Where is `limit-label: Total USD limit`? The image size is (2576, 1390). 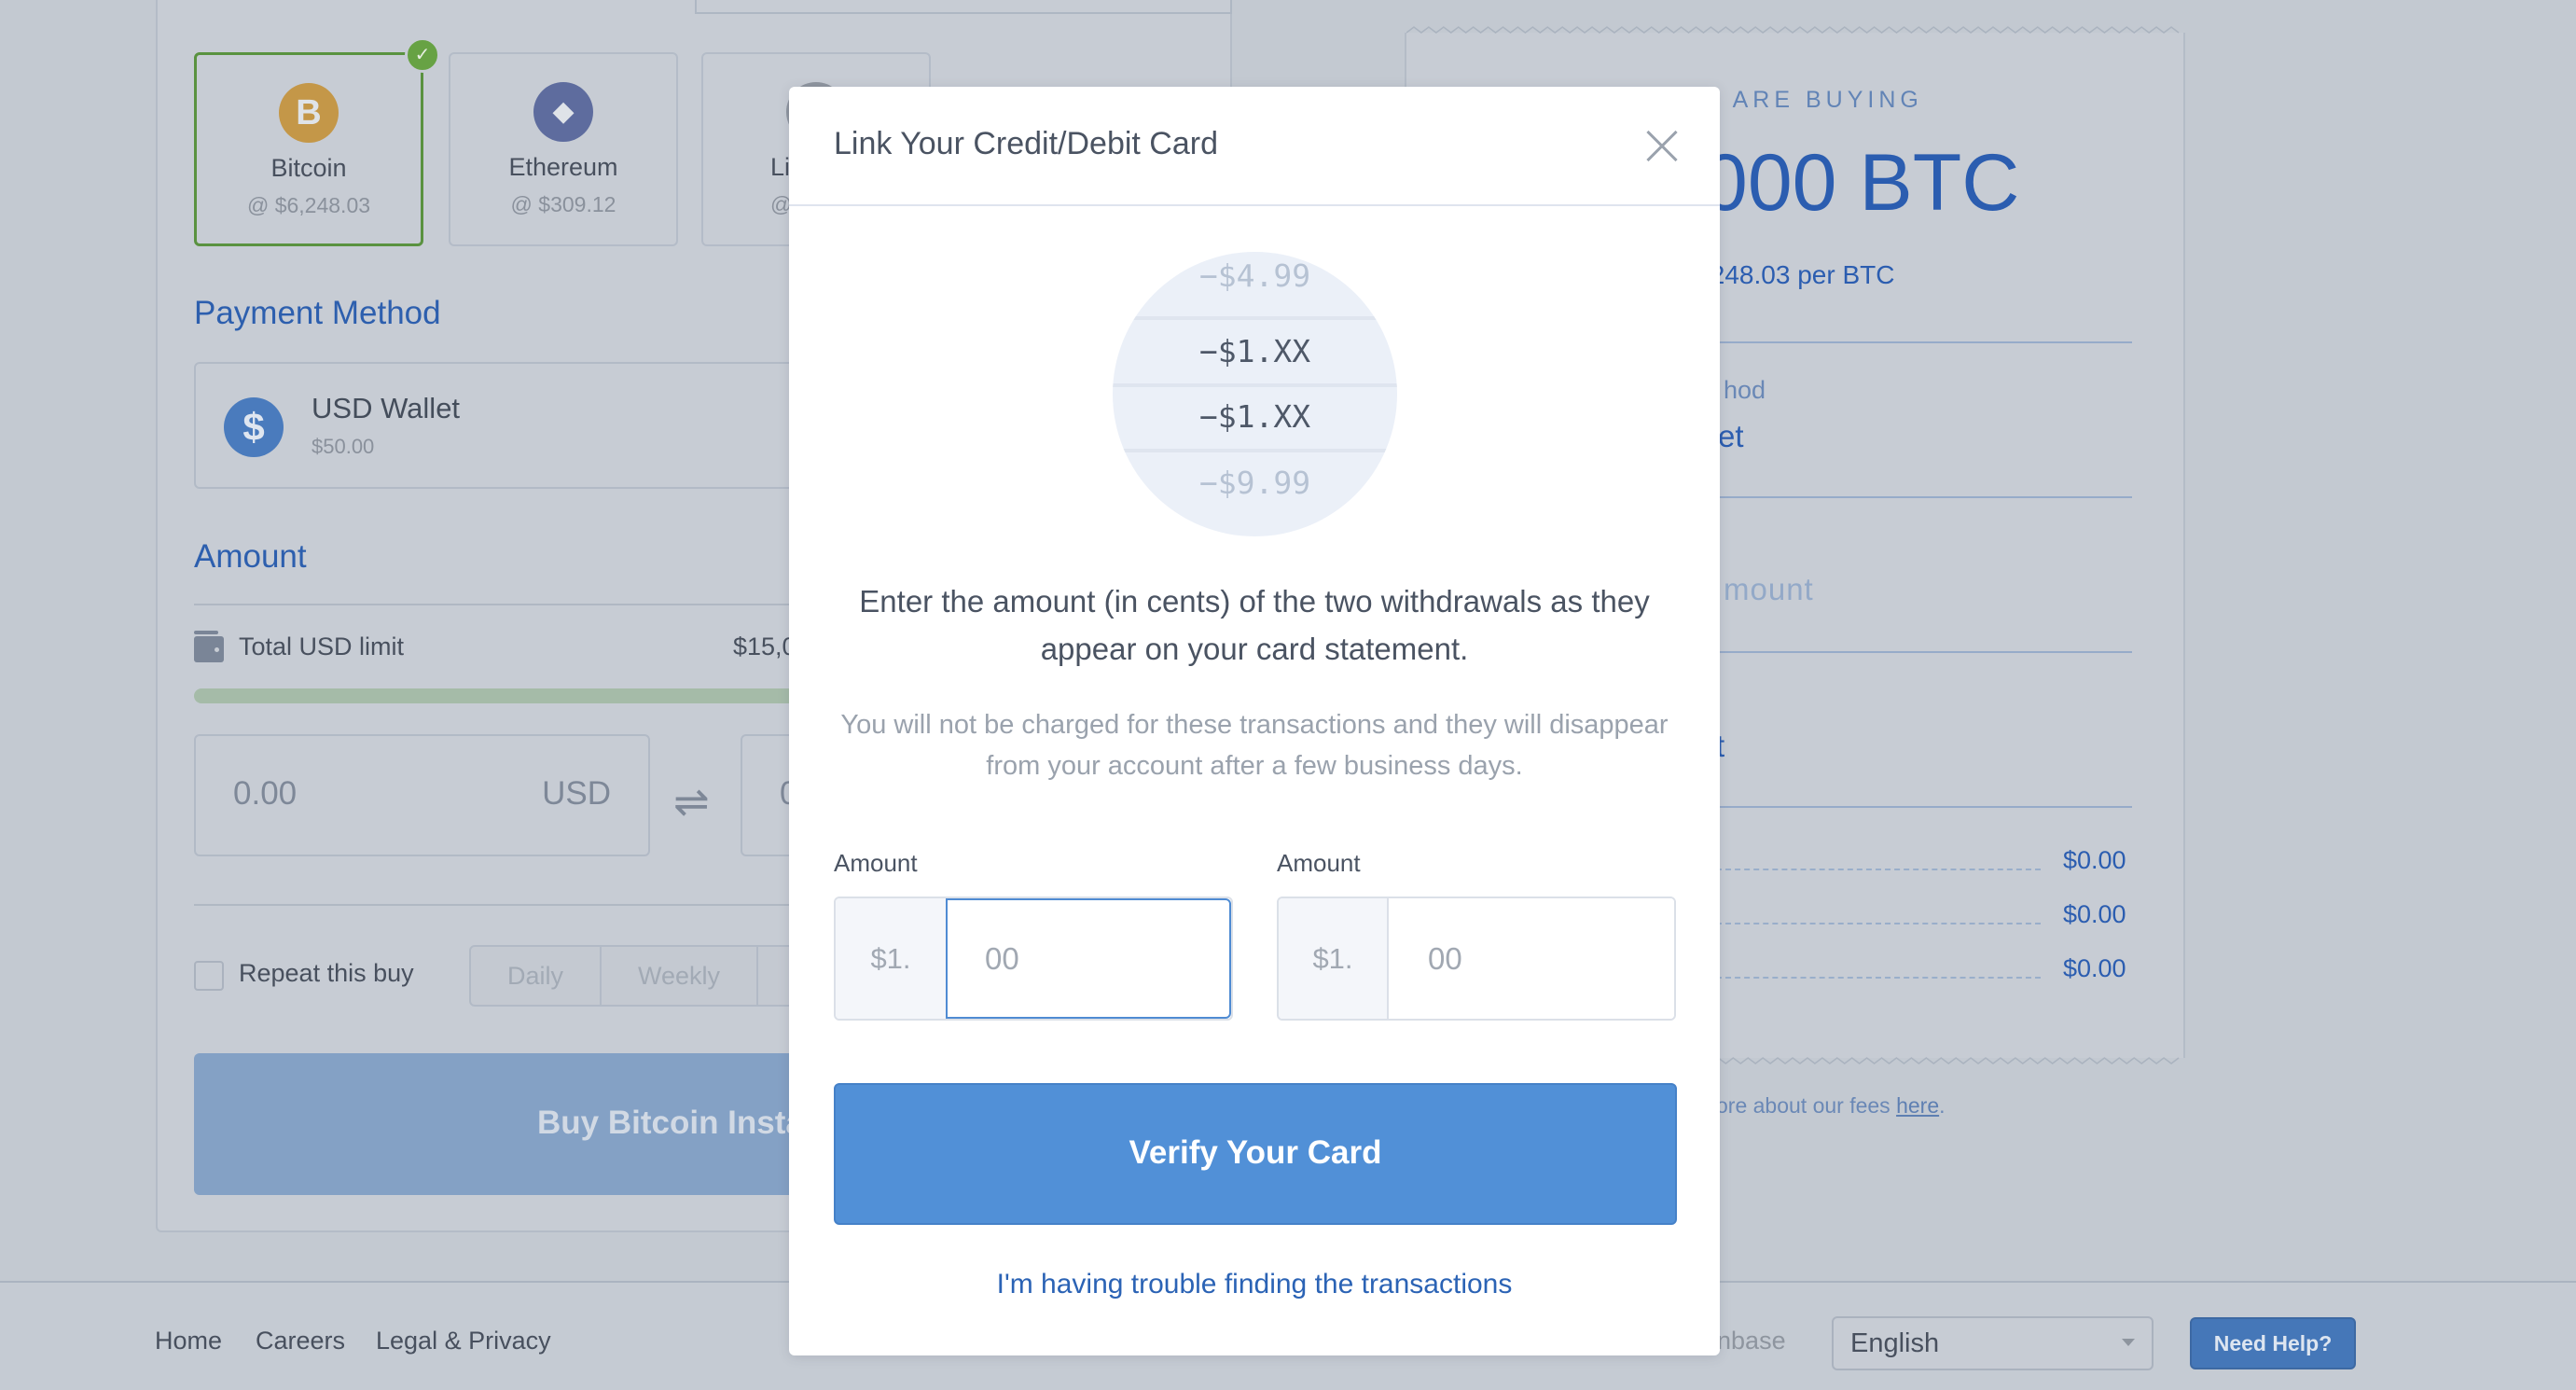 limit-label: Total USD limit is located at coordinates (322, 646).